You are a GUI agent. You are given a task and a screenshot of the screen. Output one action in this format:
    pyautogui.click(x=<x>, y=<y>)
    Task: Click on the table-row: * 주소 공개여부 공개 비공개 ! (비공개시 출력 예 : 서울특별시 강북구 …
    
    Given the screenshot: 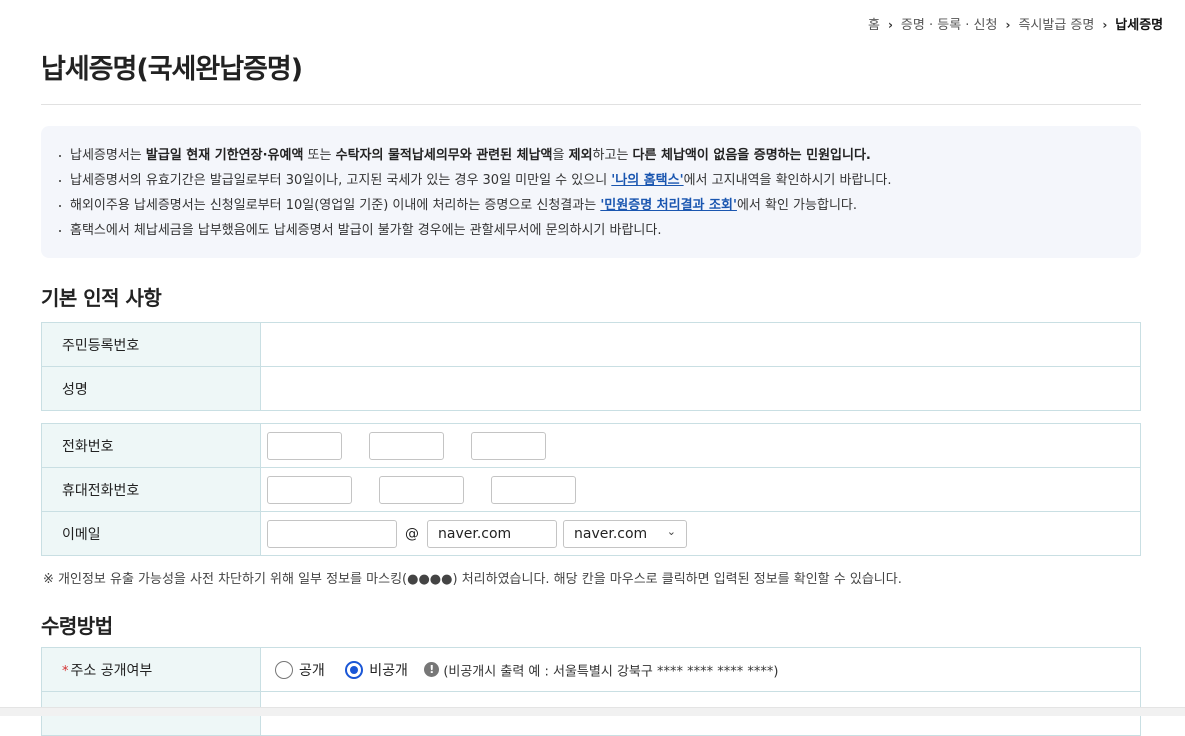 What is the action you would take?
    pyautogui.click(x=591, y=669)
    